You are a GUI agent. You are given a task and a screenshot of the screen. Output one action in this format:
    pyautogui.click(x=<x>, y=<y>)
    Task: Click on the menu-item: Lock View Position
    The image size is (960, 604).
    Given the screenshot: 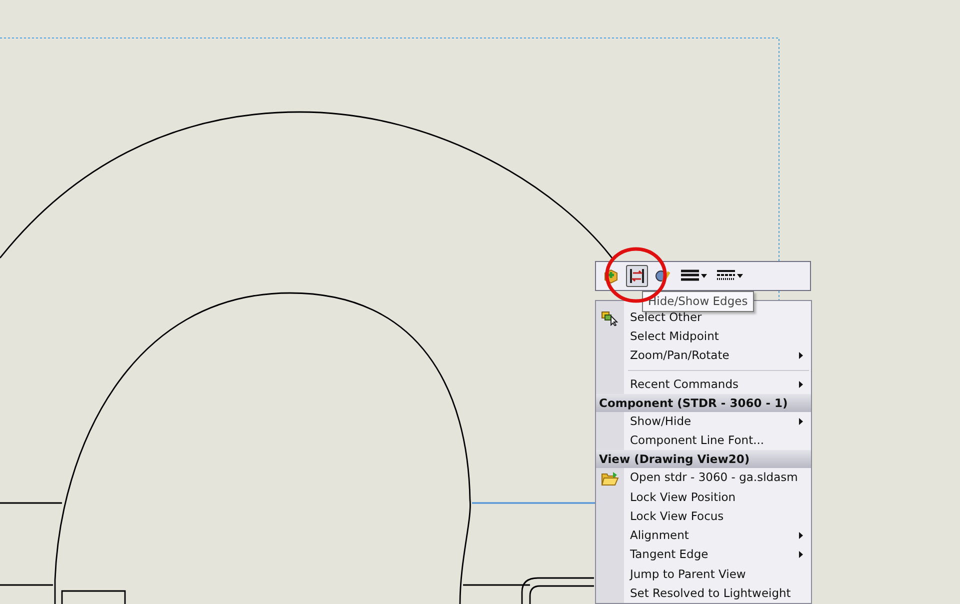 What is the action you would take?
    pyautogui.click(x=703, y=497)
    